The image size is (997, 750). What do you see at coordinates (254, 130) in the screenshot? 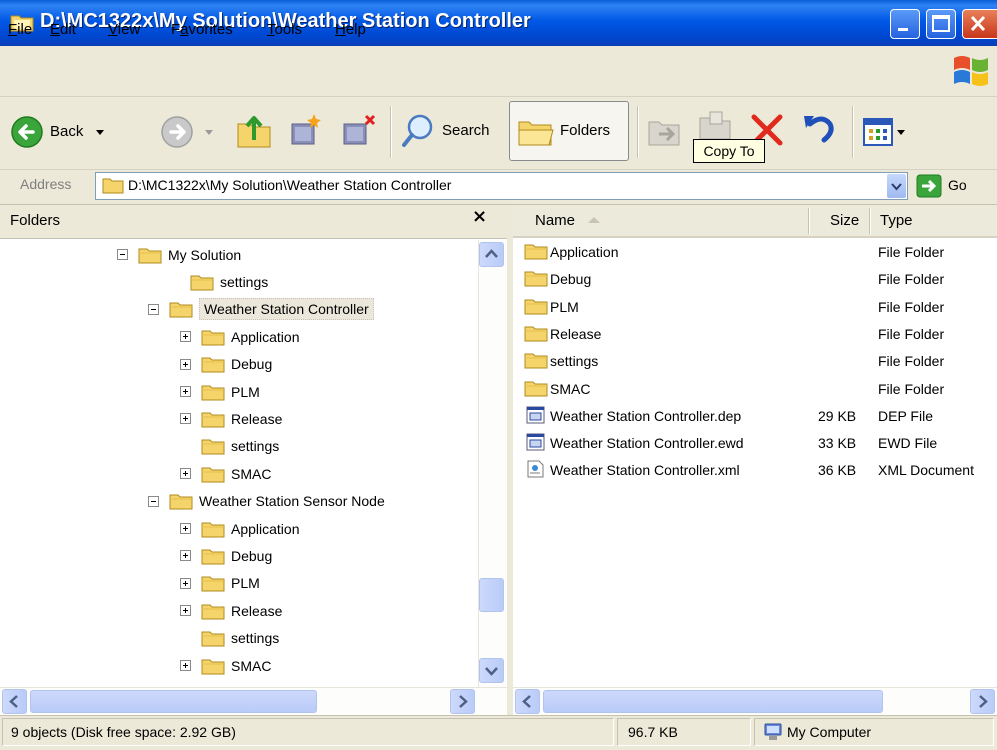
I see `up-folder-icon` at bounding box center [254, 130].